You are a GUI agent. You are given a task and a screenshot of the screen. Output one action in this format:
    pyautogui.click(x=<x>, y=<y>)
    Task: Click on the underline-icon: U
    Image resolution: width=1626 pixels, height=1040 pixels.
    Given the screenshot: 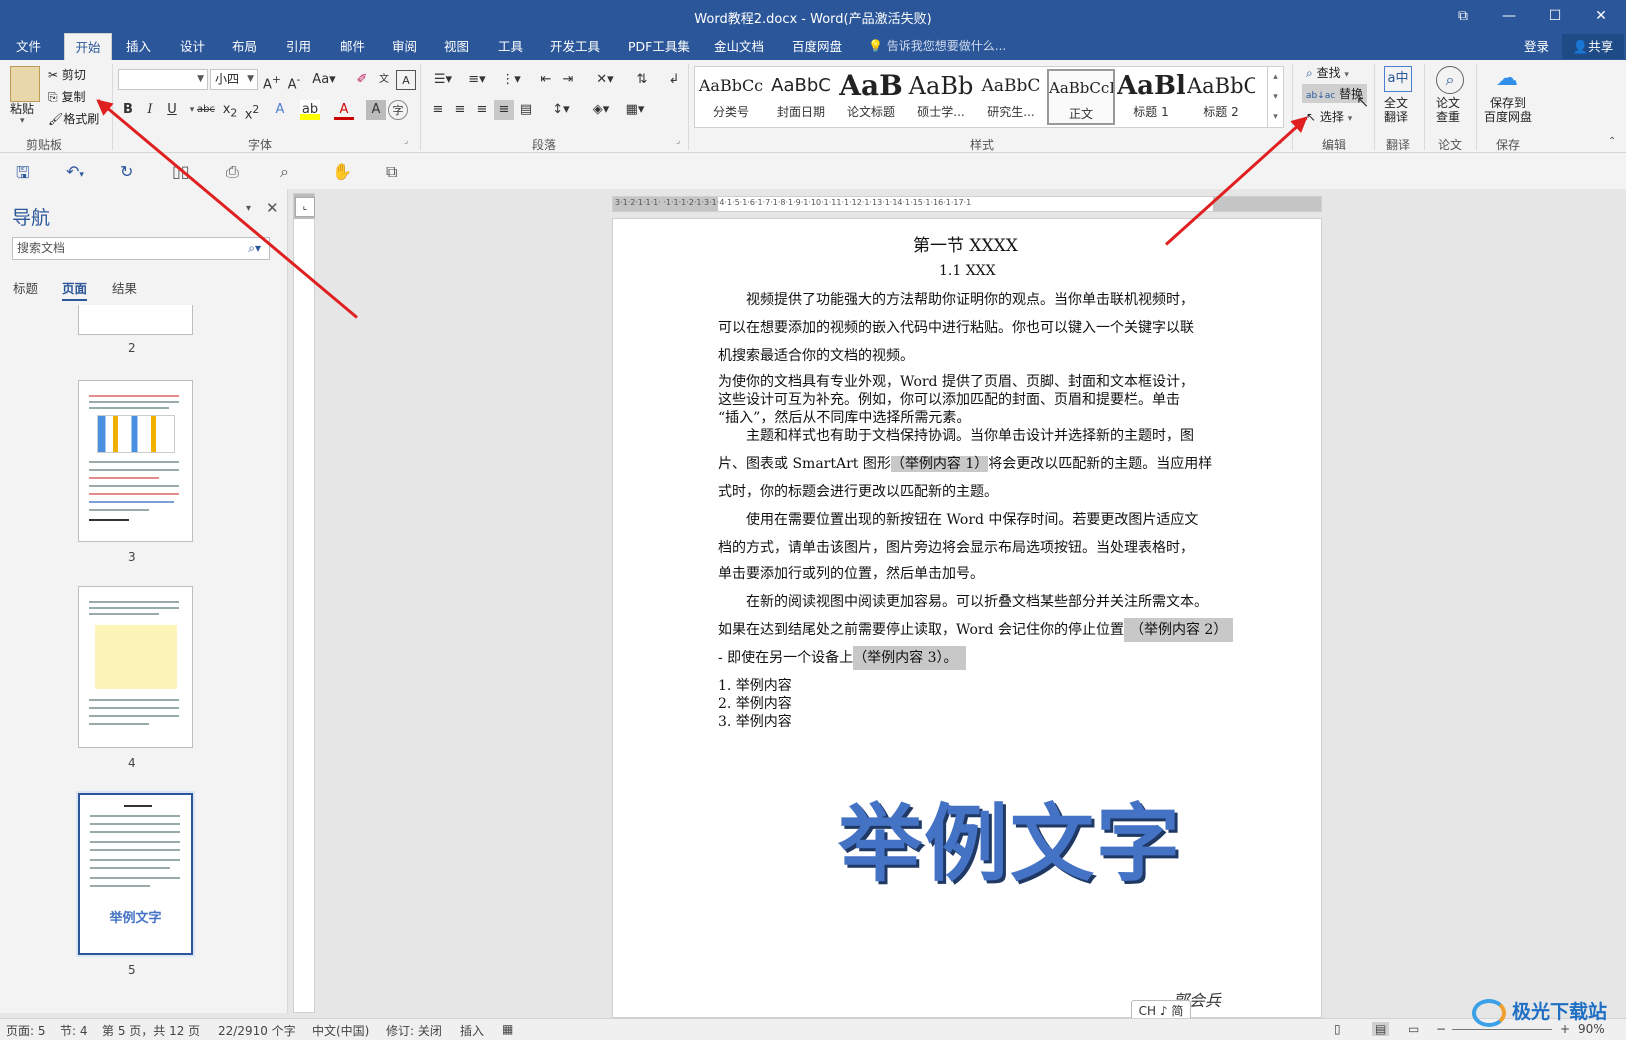 What is the action you would take?
    pyautogui.click(x=172, y=110)
    